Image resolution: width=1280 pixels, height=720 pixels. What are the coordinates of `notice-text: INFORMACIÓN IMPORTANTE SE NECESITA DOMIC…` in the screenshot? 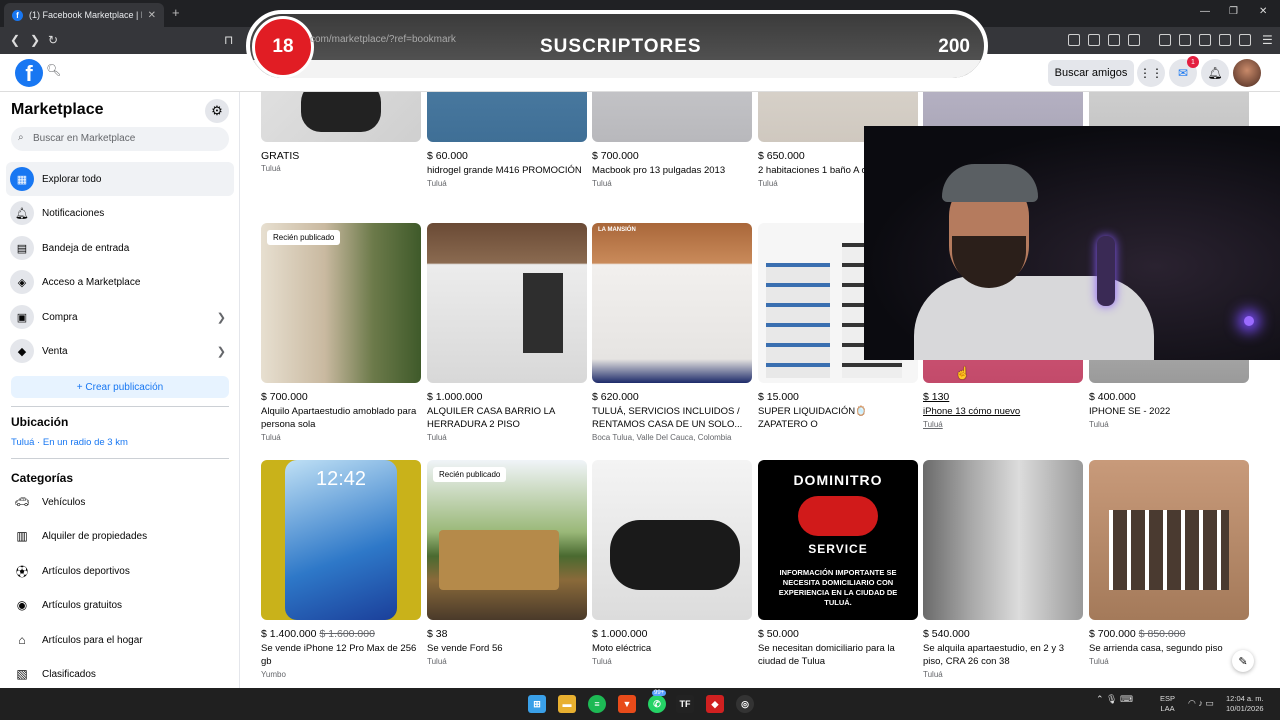 It's located at (838, 587).